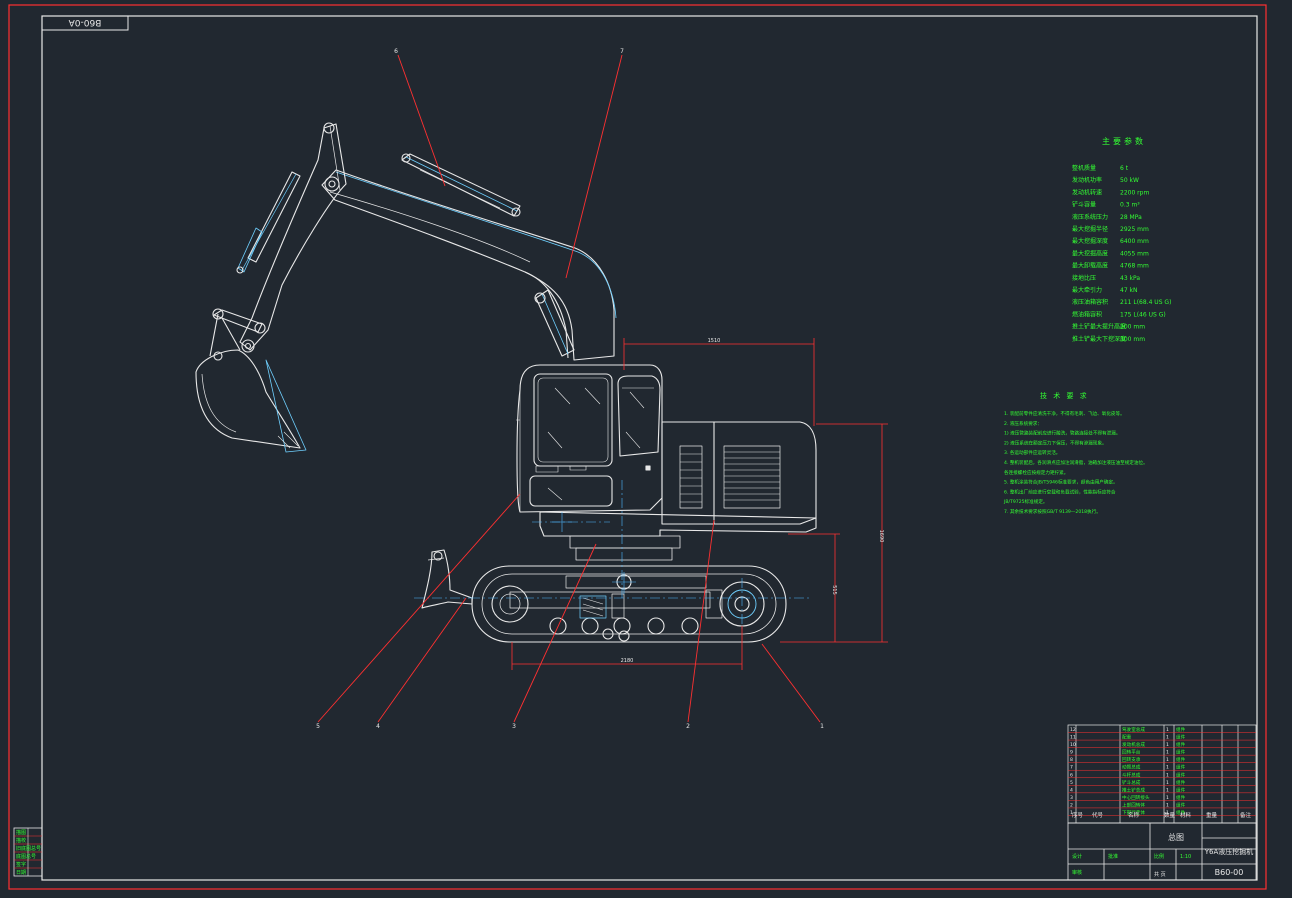 The width and height of the screenshot is (1292, 898). I want to click on operator-cab, so click(589, 438).